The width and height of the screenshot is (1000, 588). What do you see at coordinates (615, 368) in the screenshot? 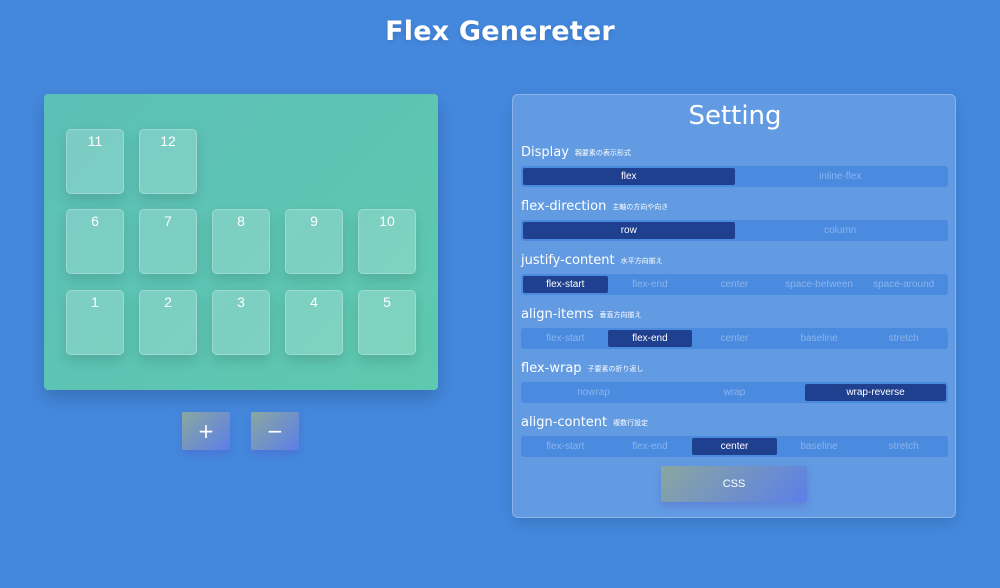
I see `setting-description: 子要素の折り返し` at bounding box center [615, 368].